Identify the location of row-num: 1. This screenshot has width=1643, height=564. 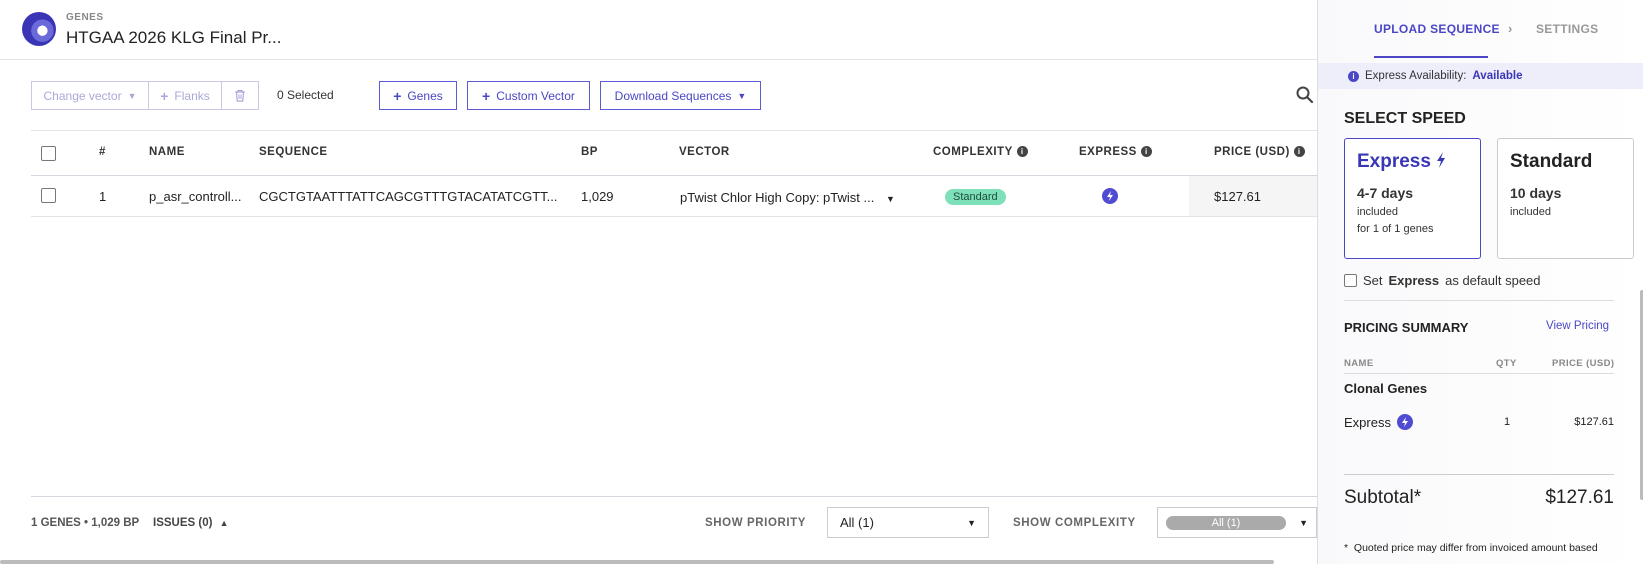
(103, 196).